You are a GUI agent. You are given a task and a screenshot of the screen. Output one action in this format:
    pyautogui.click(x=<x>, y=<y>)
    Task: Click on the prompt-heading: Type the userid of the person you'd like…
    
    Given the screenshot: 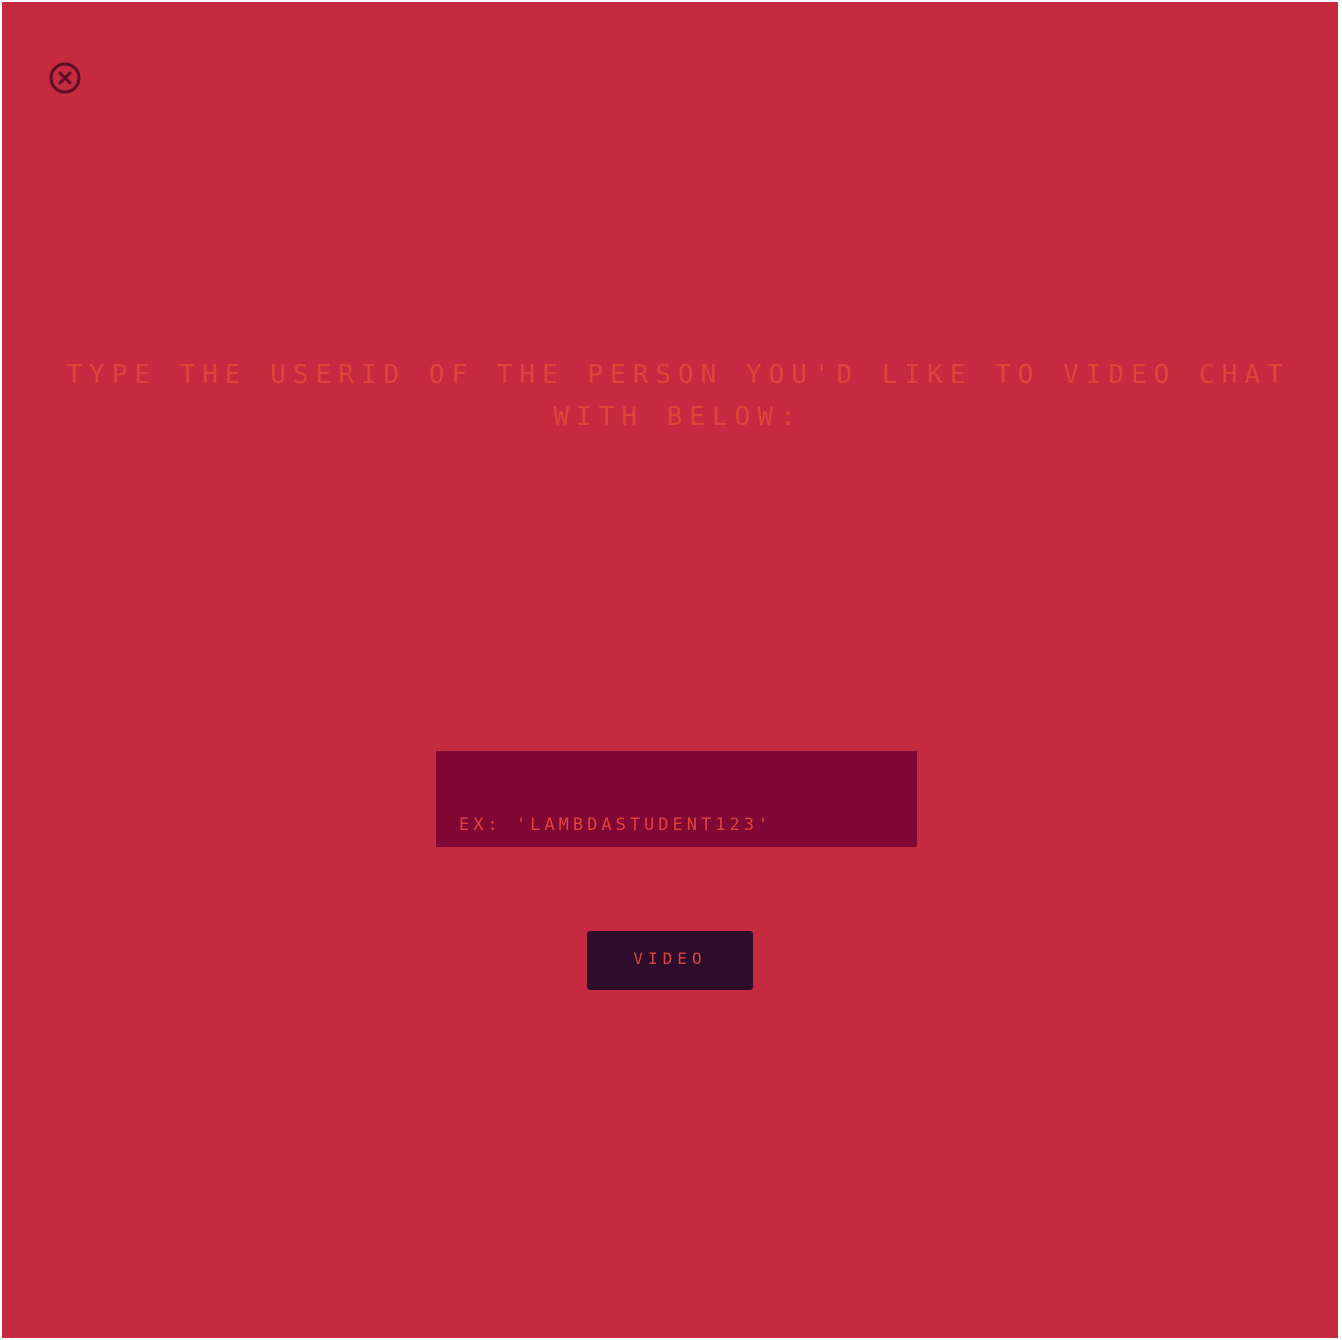 What is the action you would take?
    pyautogui.click(x=678, y=396)
    